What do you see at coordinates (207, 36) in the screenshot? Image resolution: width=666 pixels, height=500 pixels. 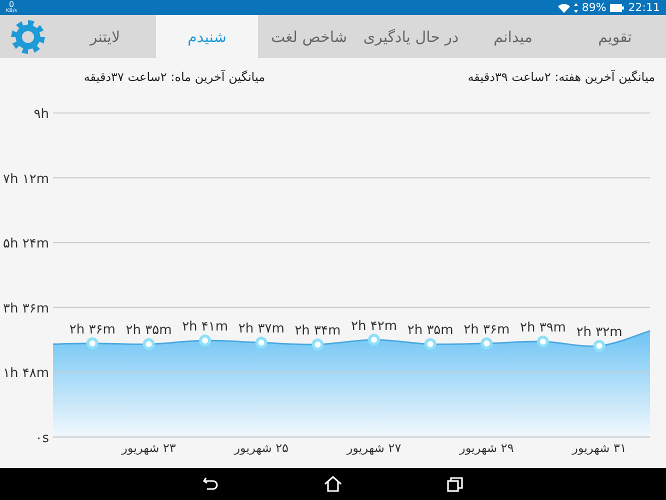 I see `tab: شنیدم` at bounding box center [207, 36].